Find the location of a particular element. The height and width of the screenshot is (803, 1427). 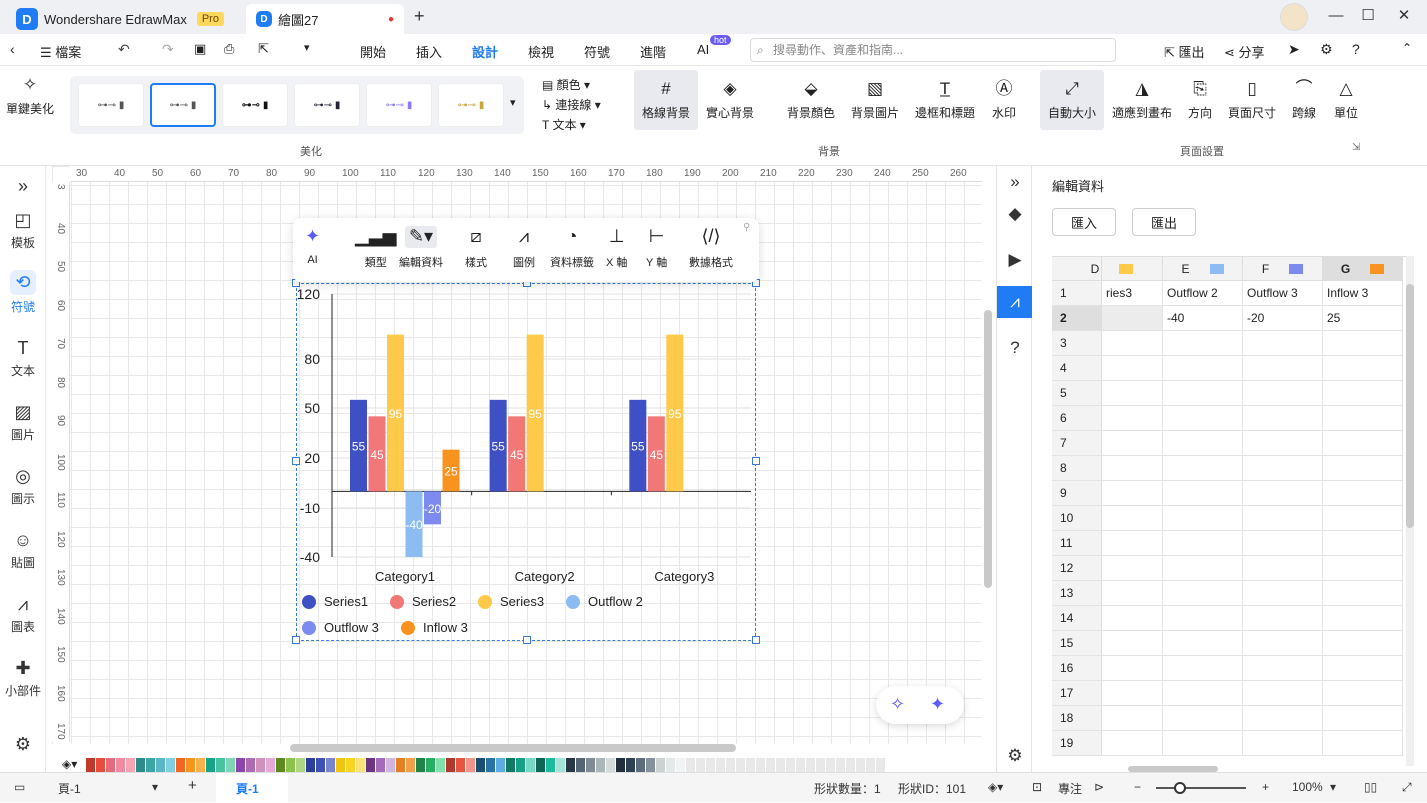

menu-insert: 插入 is located at coordinates (429, 51).